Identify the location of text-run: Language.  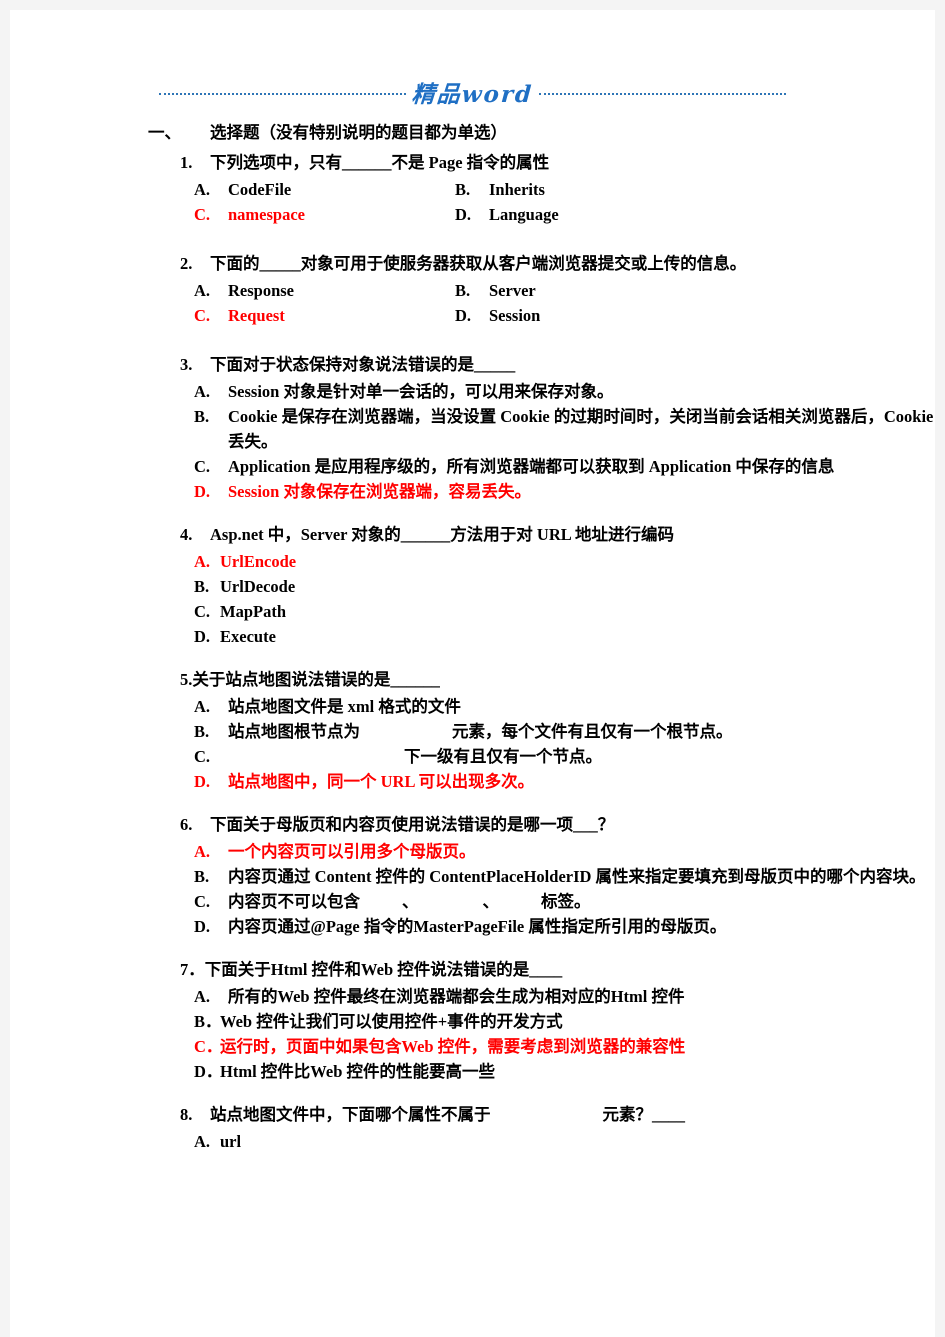
(524, 214).